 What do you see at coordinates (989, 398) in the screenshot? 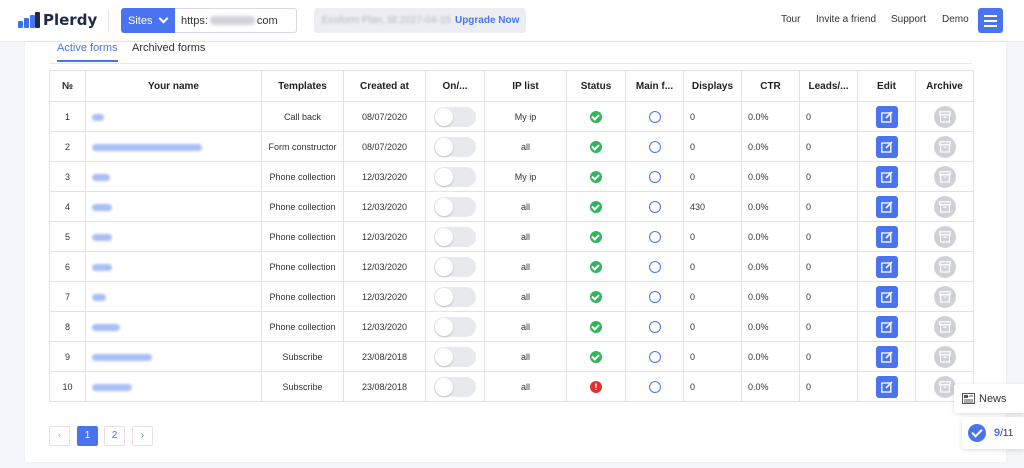
I see `news-widget: News` at bounding box center [989, 398].